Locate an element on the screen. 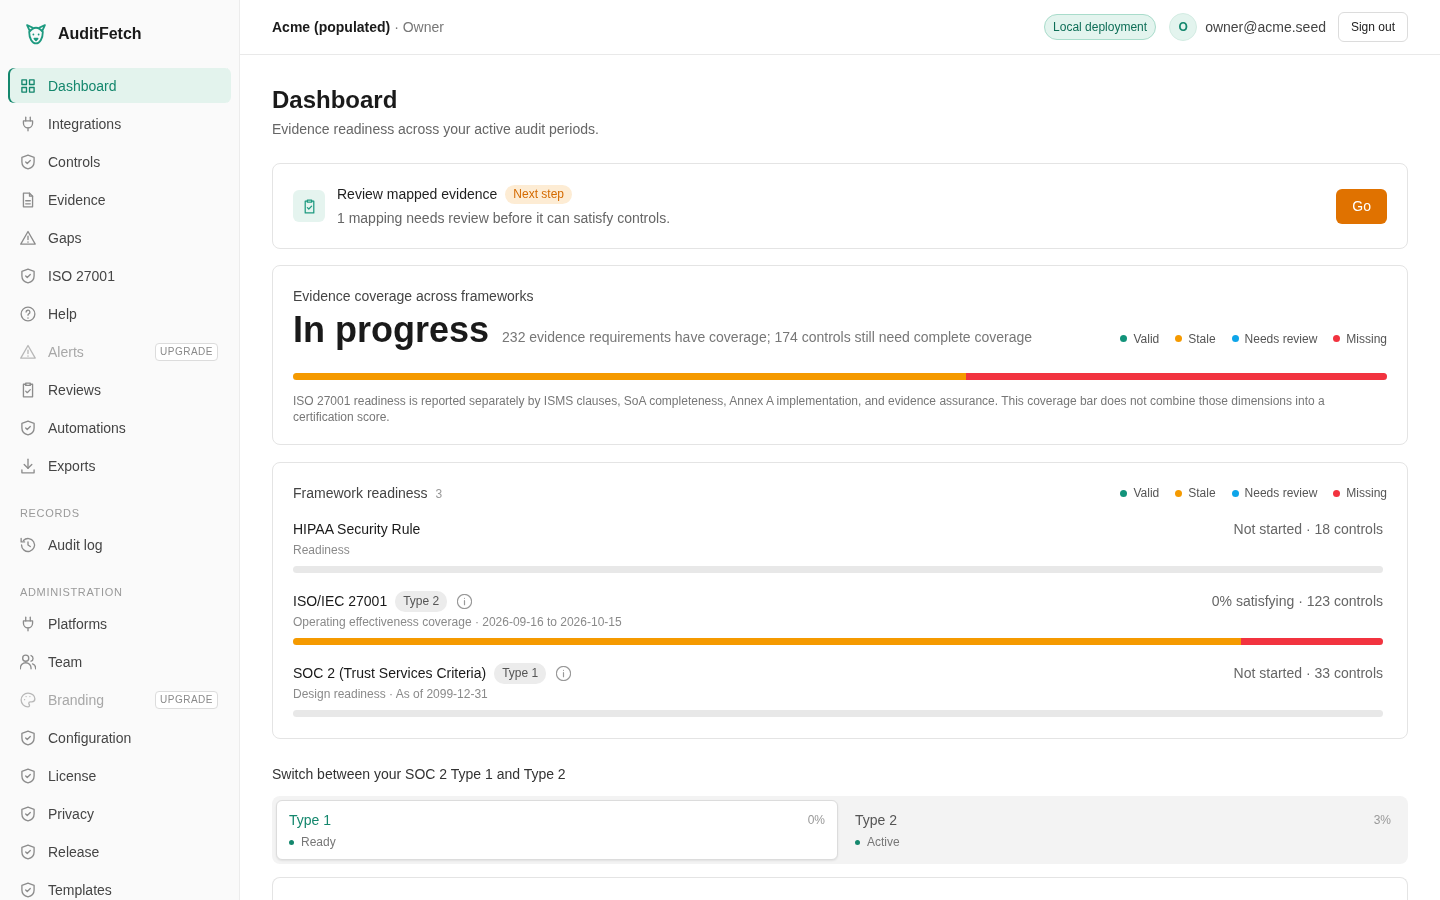 The image size is (1440, 900). type-badge: Type 1 is located at coordinates (520, 673).